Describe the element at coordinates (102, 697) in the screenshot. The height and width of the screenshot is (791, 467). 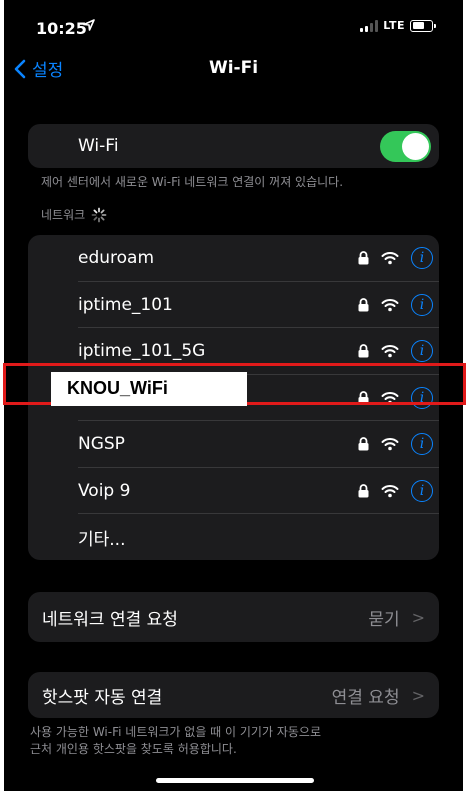
I see `auto-hotspot-label: 핫스팟 자동 연결` at that location.